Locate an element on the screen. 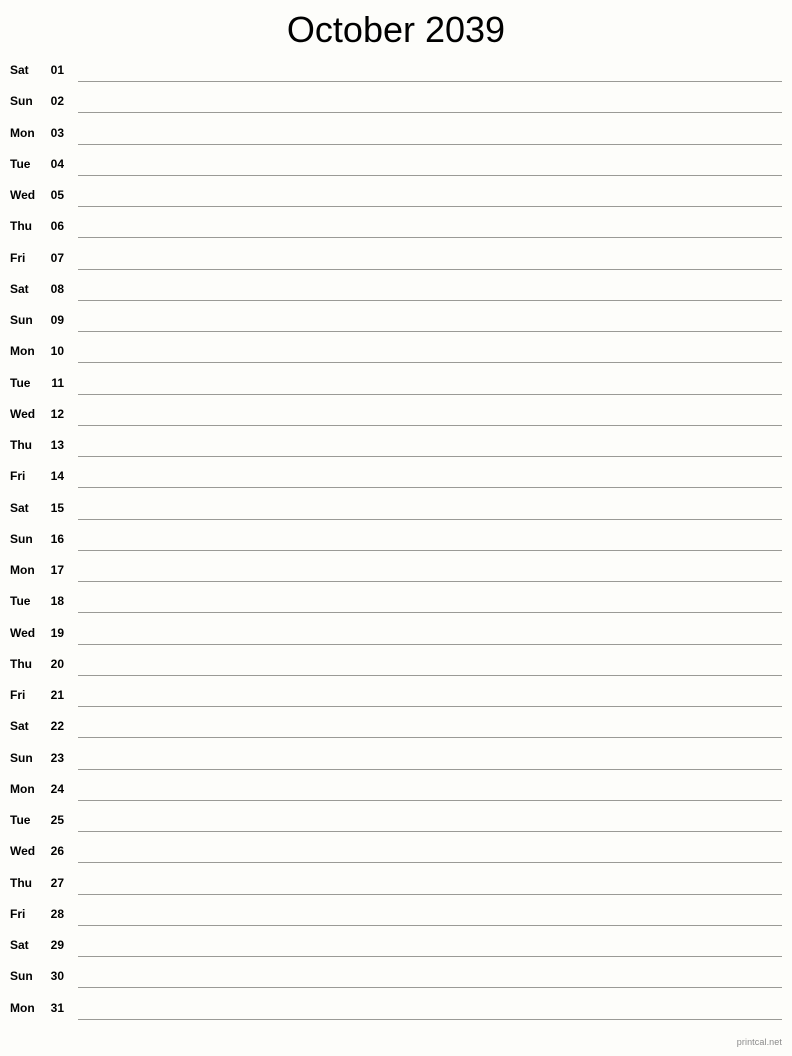 This screenshot has height=1056, width=792. day-row: Thu 13 is located at coordinates (396, 450).